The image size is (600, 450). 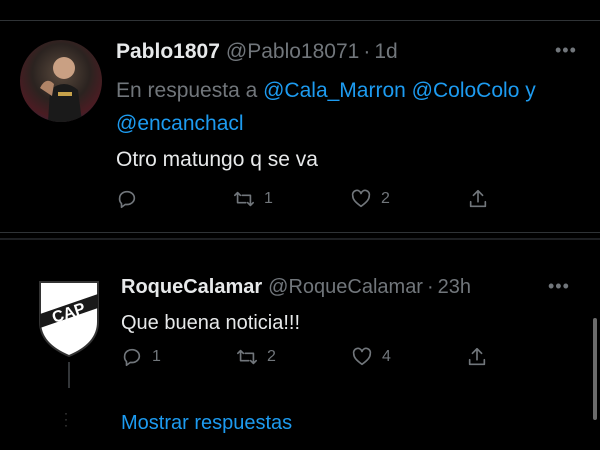 I want to click on tweet-header: RoqueCalamar @RoqueCalamar · 23h, so click(x=296, y=287).